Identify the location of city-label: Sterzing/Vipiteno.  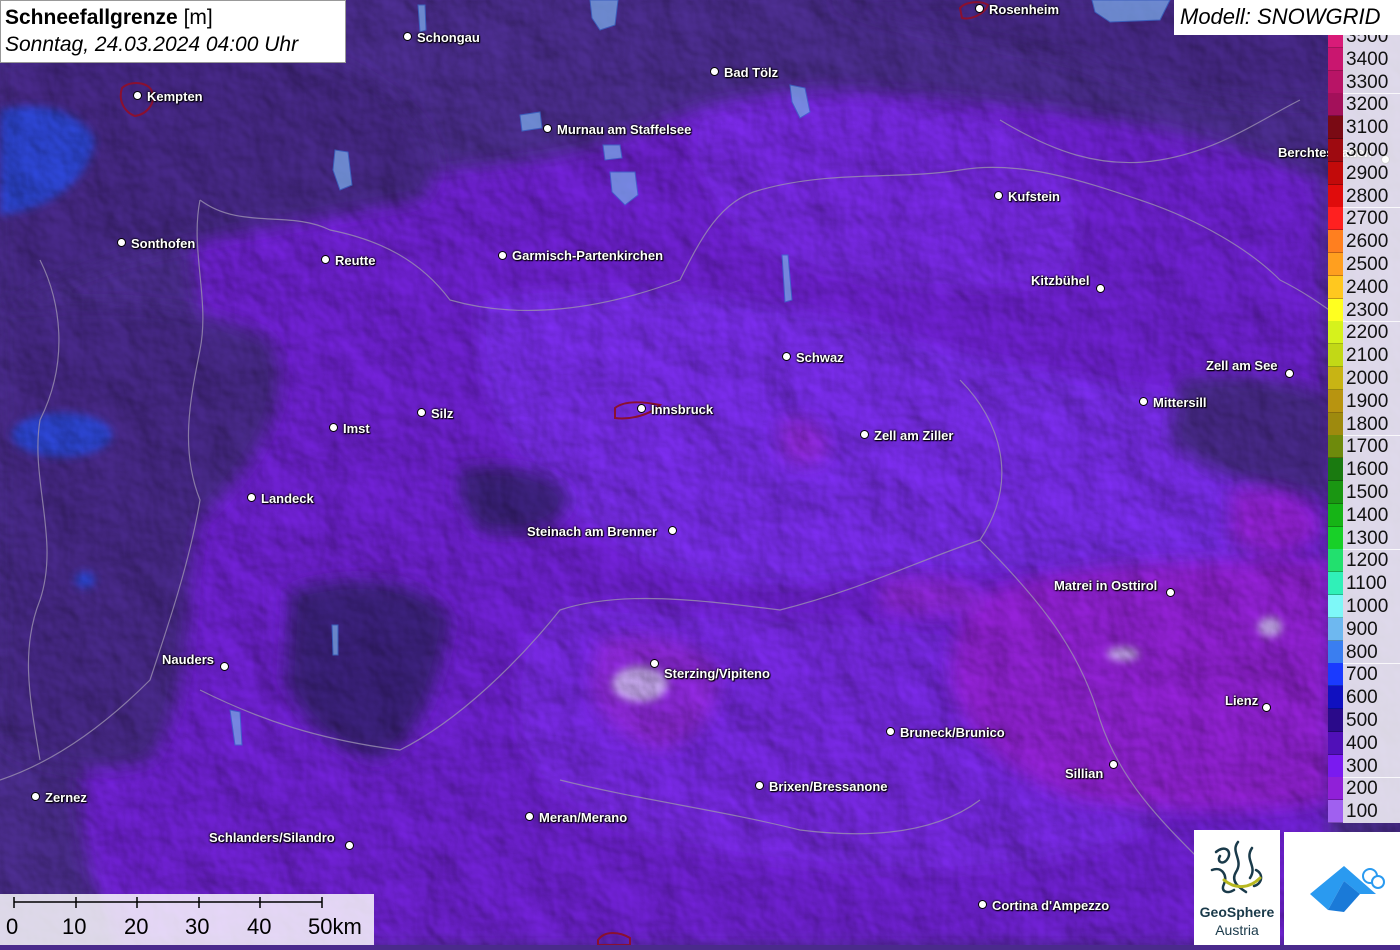
(717, 674).